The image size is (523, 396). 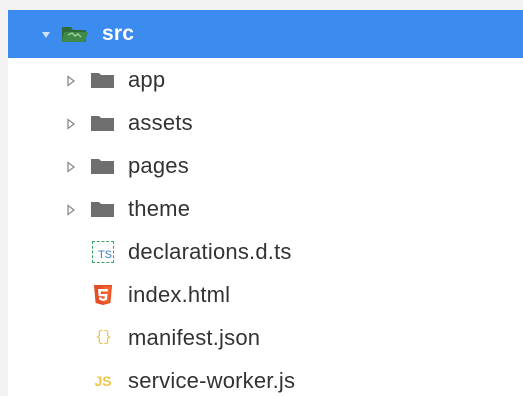 I want to click on tree-item-assets: assets, so click(x=265, y=122).